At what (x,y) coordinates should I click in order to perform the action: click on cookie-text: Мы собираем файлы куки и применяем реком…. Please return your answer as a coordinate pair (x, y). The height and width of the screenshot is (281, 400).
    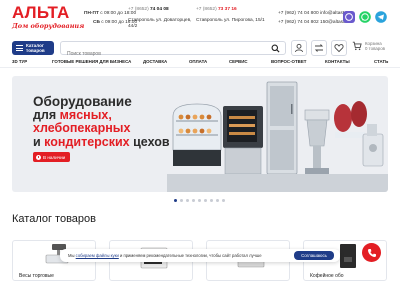
    Looking at the image, I should click on (165, 255).